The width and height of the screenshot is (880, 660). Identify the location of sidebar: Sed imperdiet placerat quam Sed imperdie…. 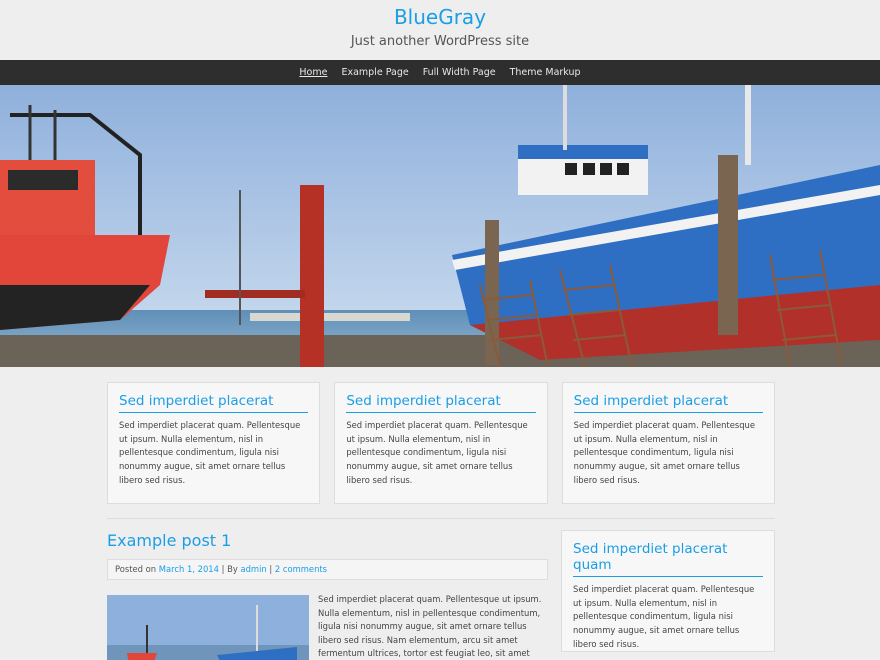
(668, 595).